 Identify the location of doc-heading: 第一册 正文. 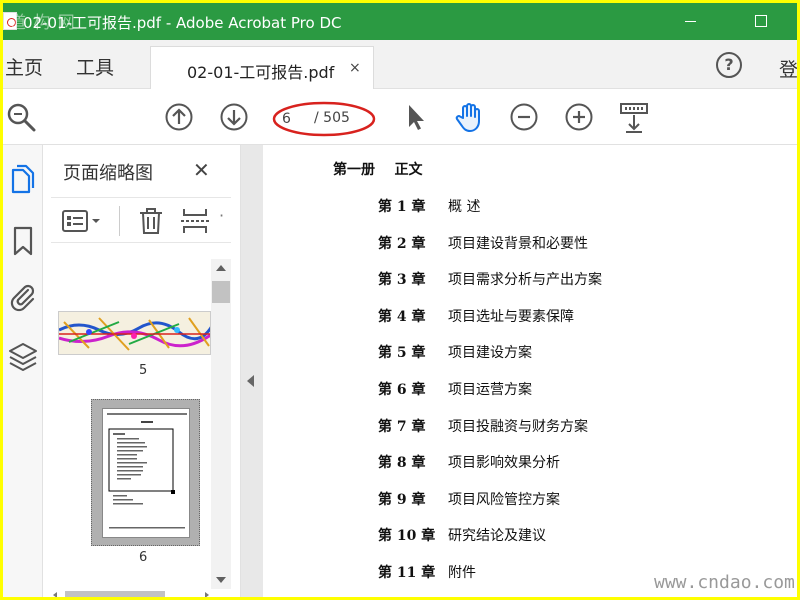
(378, 170).